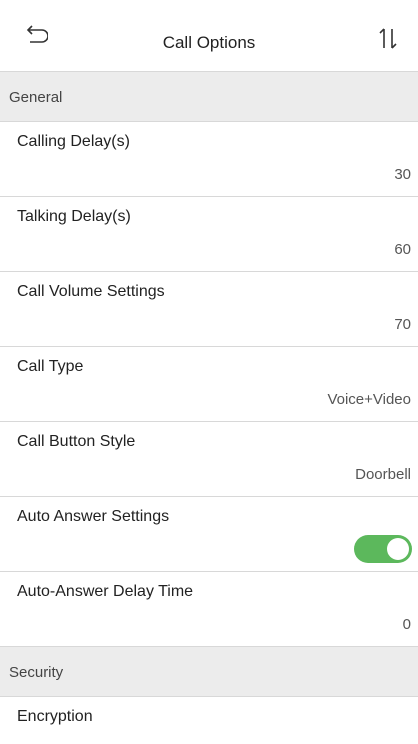 This screenshot has width=418, height=744. What do you see at coordinates (93, 516) in the screenshot?
I see `setting-label: Auto Answer Settings` at bounding box center [93, 516].